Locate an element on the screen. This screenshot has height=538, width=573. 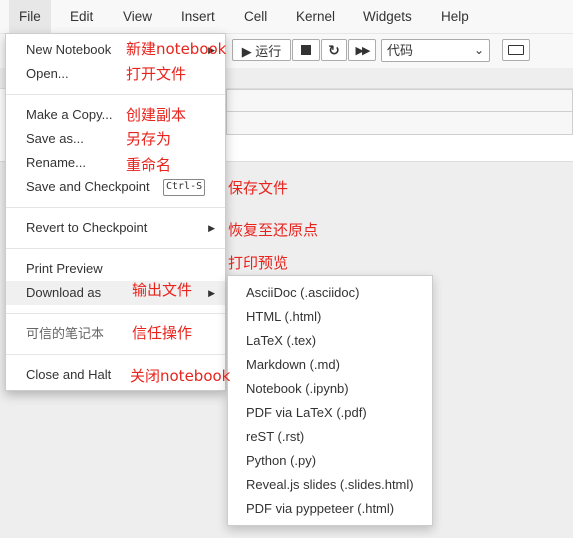
trust-notebook-item: 可信的笔记本 is located at coordinates (115, 334).